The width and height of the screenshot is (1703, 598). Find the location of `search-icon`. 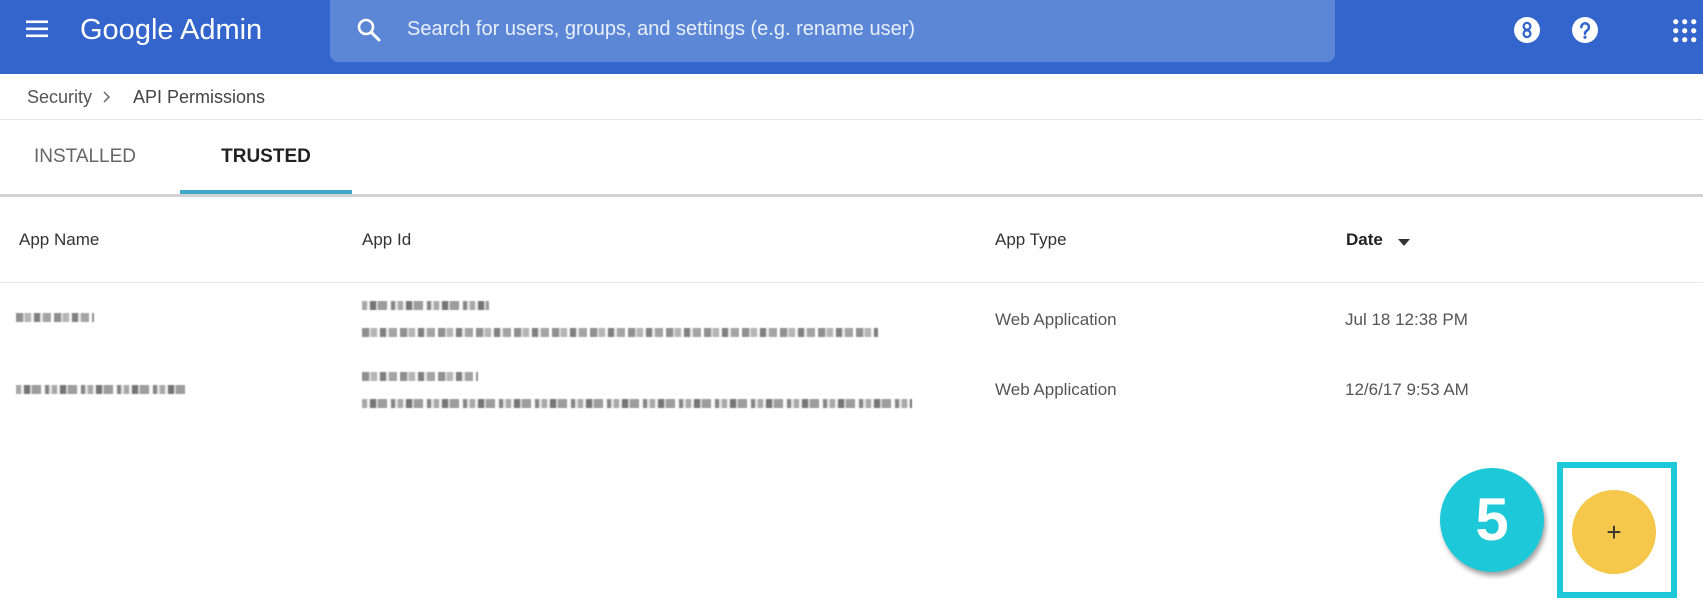

search-icon is located at coordinates (369, 30).